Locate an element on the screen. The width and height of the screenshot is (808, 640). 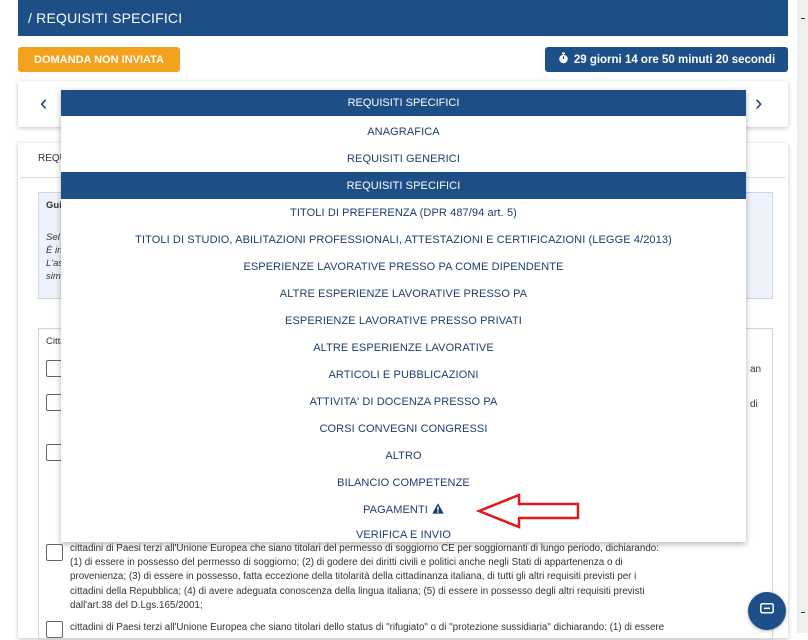
menu-item-docenza-pa: ATTIVITA' DI DOCENZA PRESSO PA is located at coordinates (403, 401).